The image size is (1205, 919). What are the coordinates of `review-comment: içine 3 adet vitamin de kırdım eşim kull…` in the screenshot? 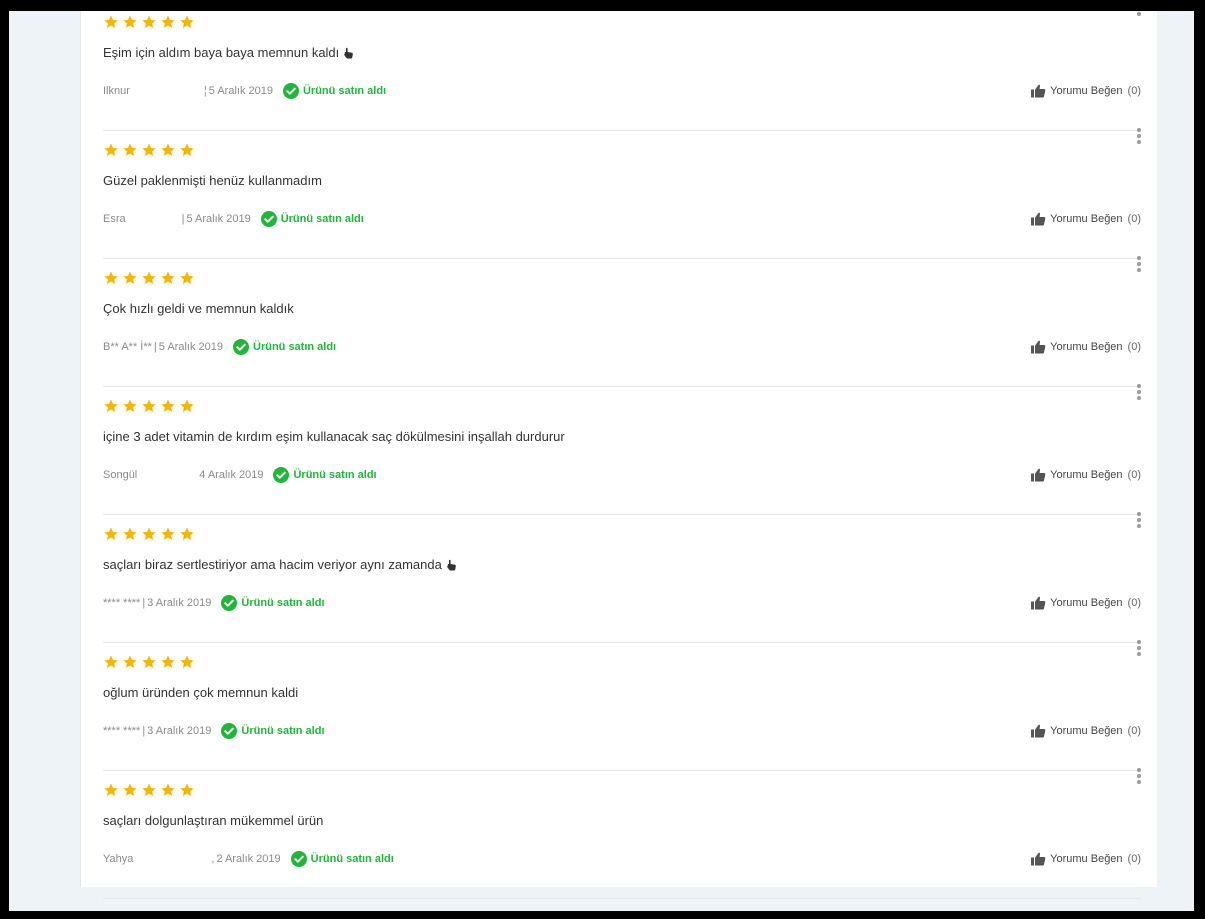 It's located at (334, 437).